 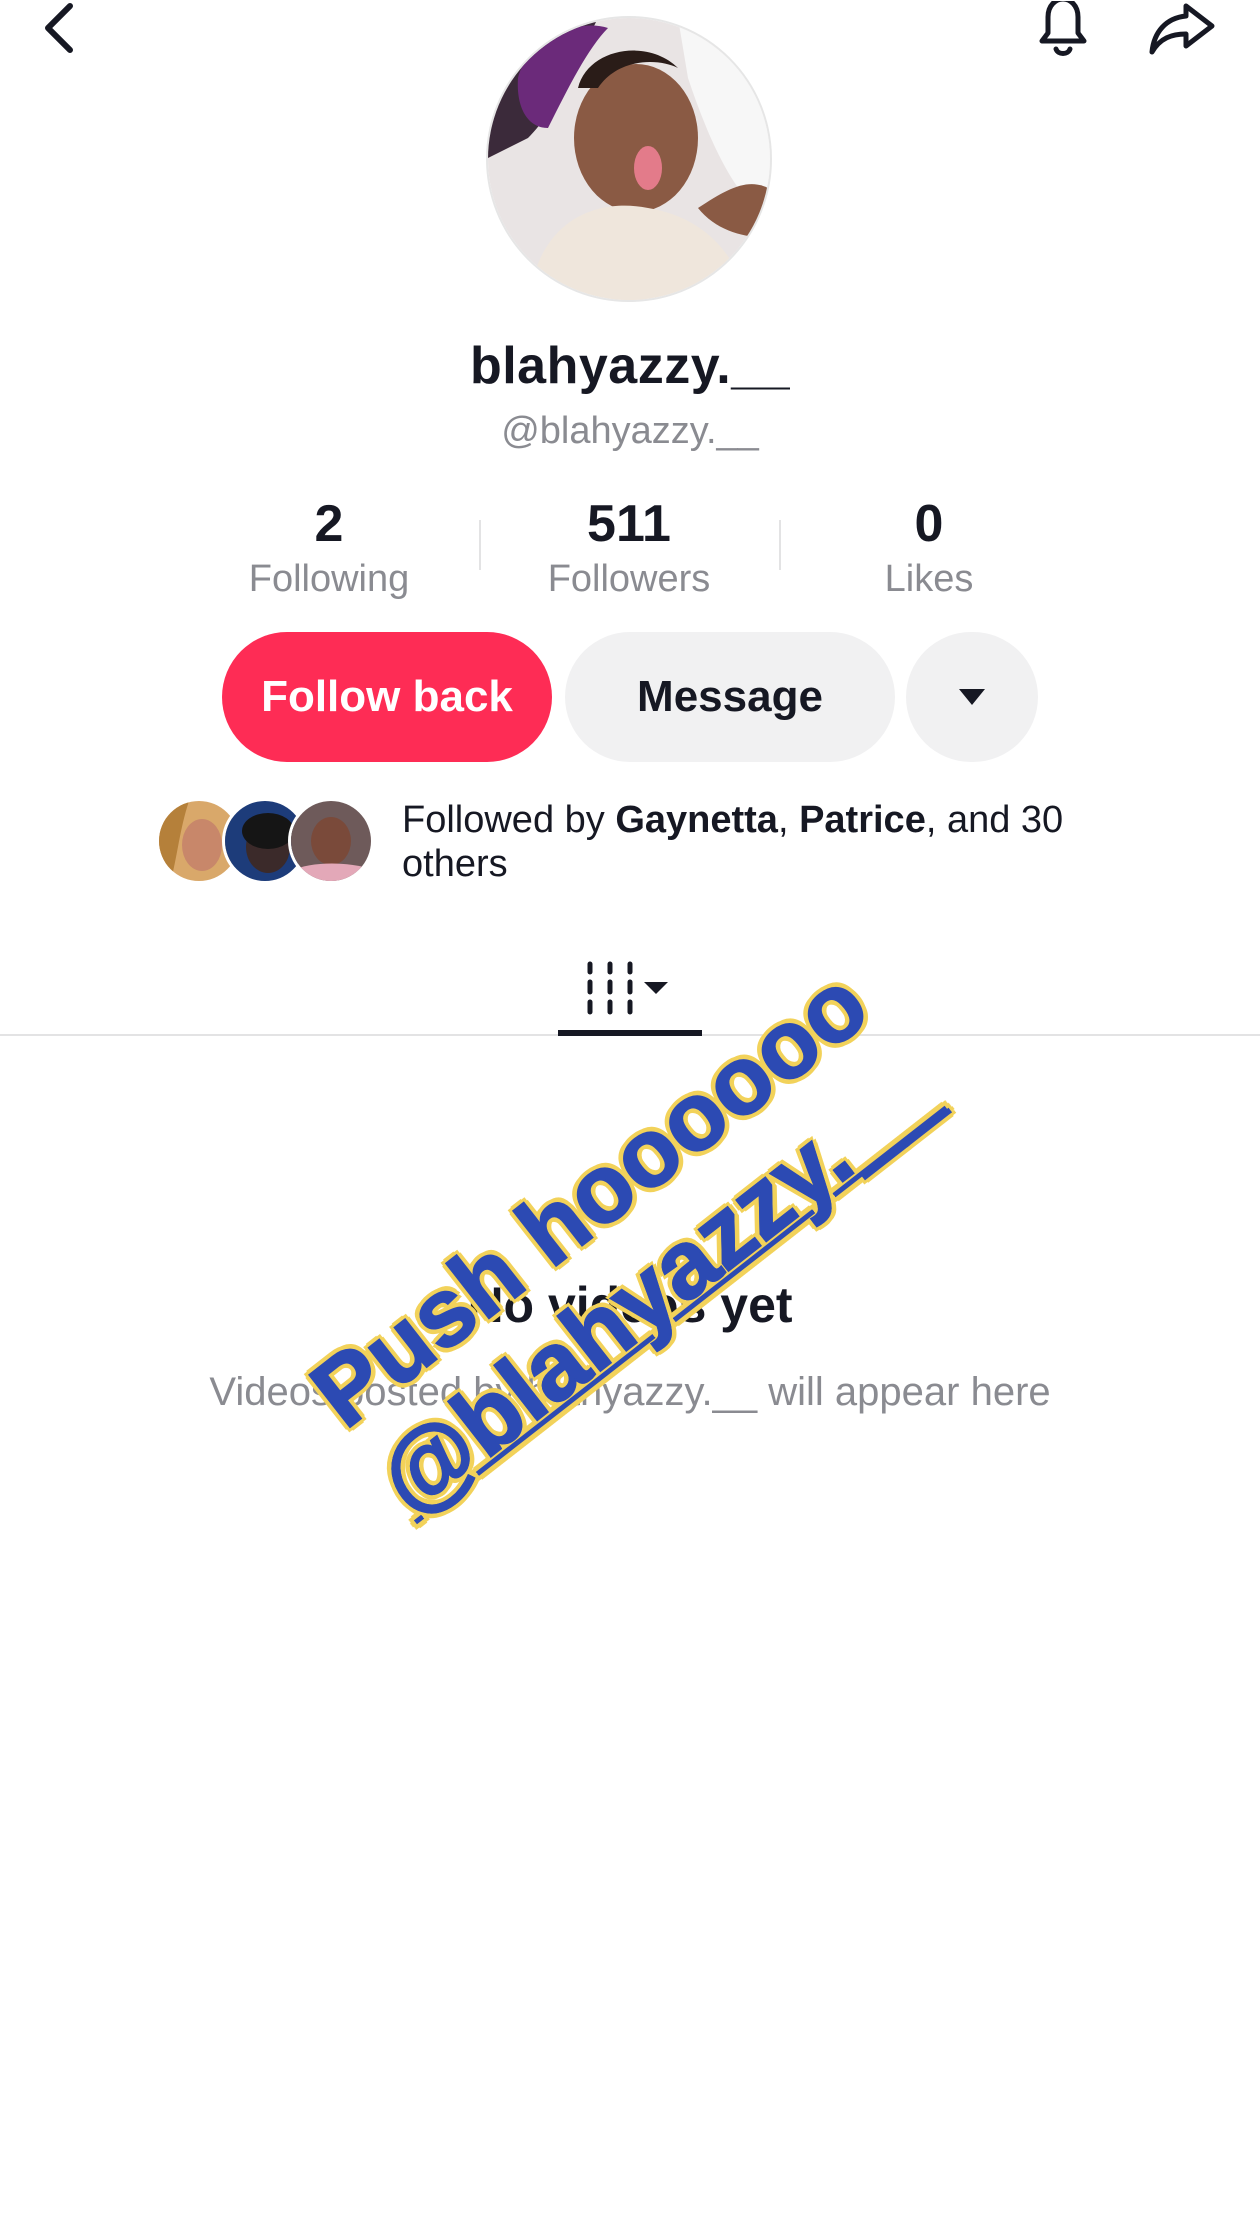 I want to click on followed-by-prefix: Followed by, so click(x=509, y=820).